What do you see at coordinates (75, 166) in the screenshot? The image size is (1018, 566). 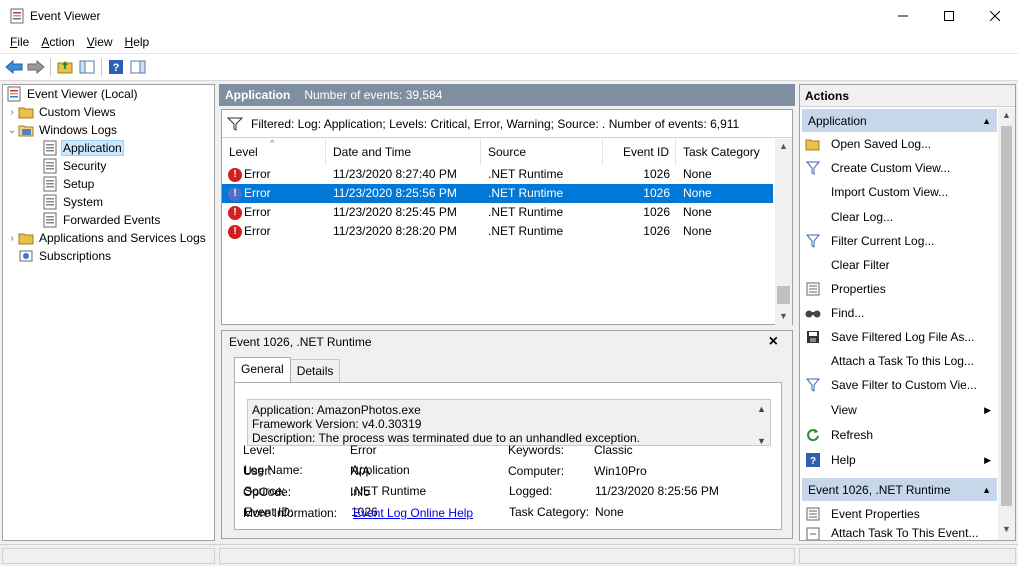 I see `tree-item-security: Security` at bounding box center [75, 166].